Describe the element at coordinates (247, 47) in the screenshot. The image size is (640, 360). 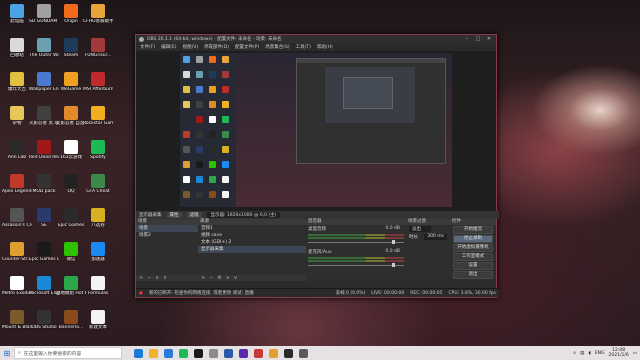
I see `menu-profile: 配置文件(P)` at that location.